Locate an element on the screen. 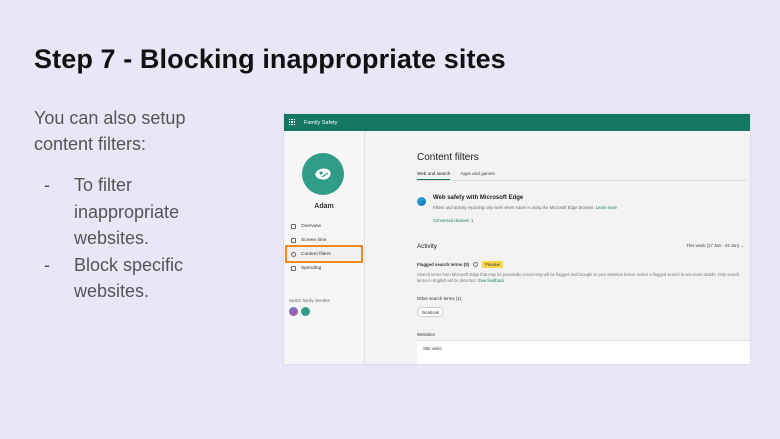 The image size is (780, 439). sidebar-item-screen-time: Screen time is located at coordinates (324, 240).